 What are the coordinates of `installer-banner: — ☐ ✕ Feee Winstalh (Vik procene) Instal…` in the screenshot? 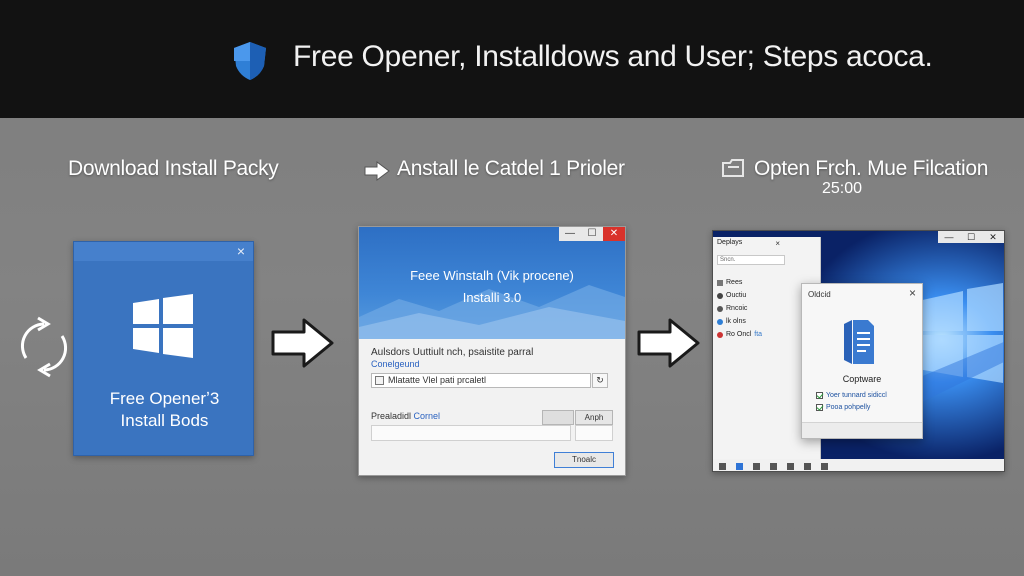 It's located at (492, 283).